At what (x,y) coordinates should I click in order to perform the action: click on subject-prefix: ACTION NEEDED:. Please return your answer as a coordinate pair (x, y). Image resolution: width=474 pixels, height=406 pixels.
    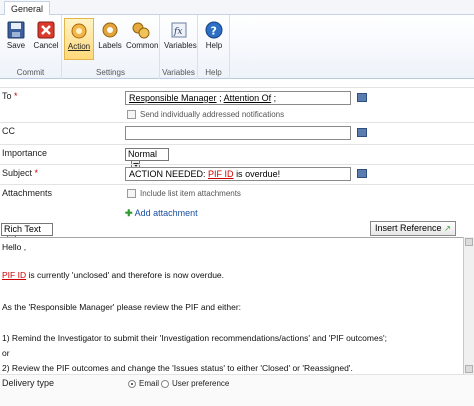
    Looking at the image, I should click on (167, 174).